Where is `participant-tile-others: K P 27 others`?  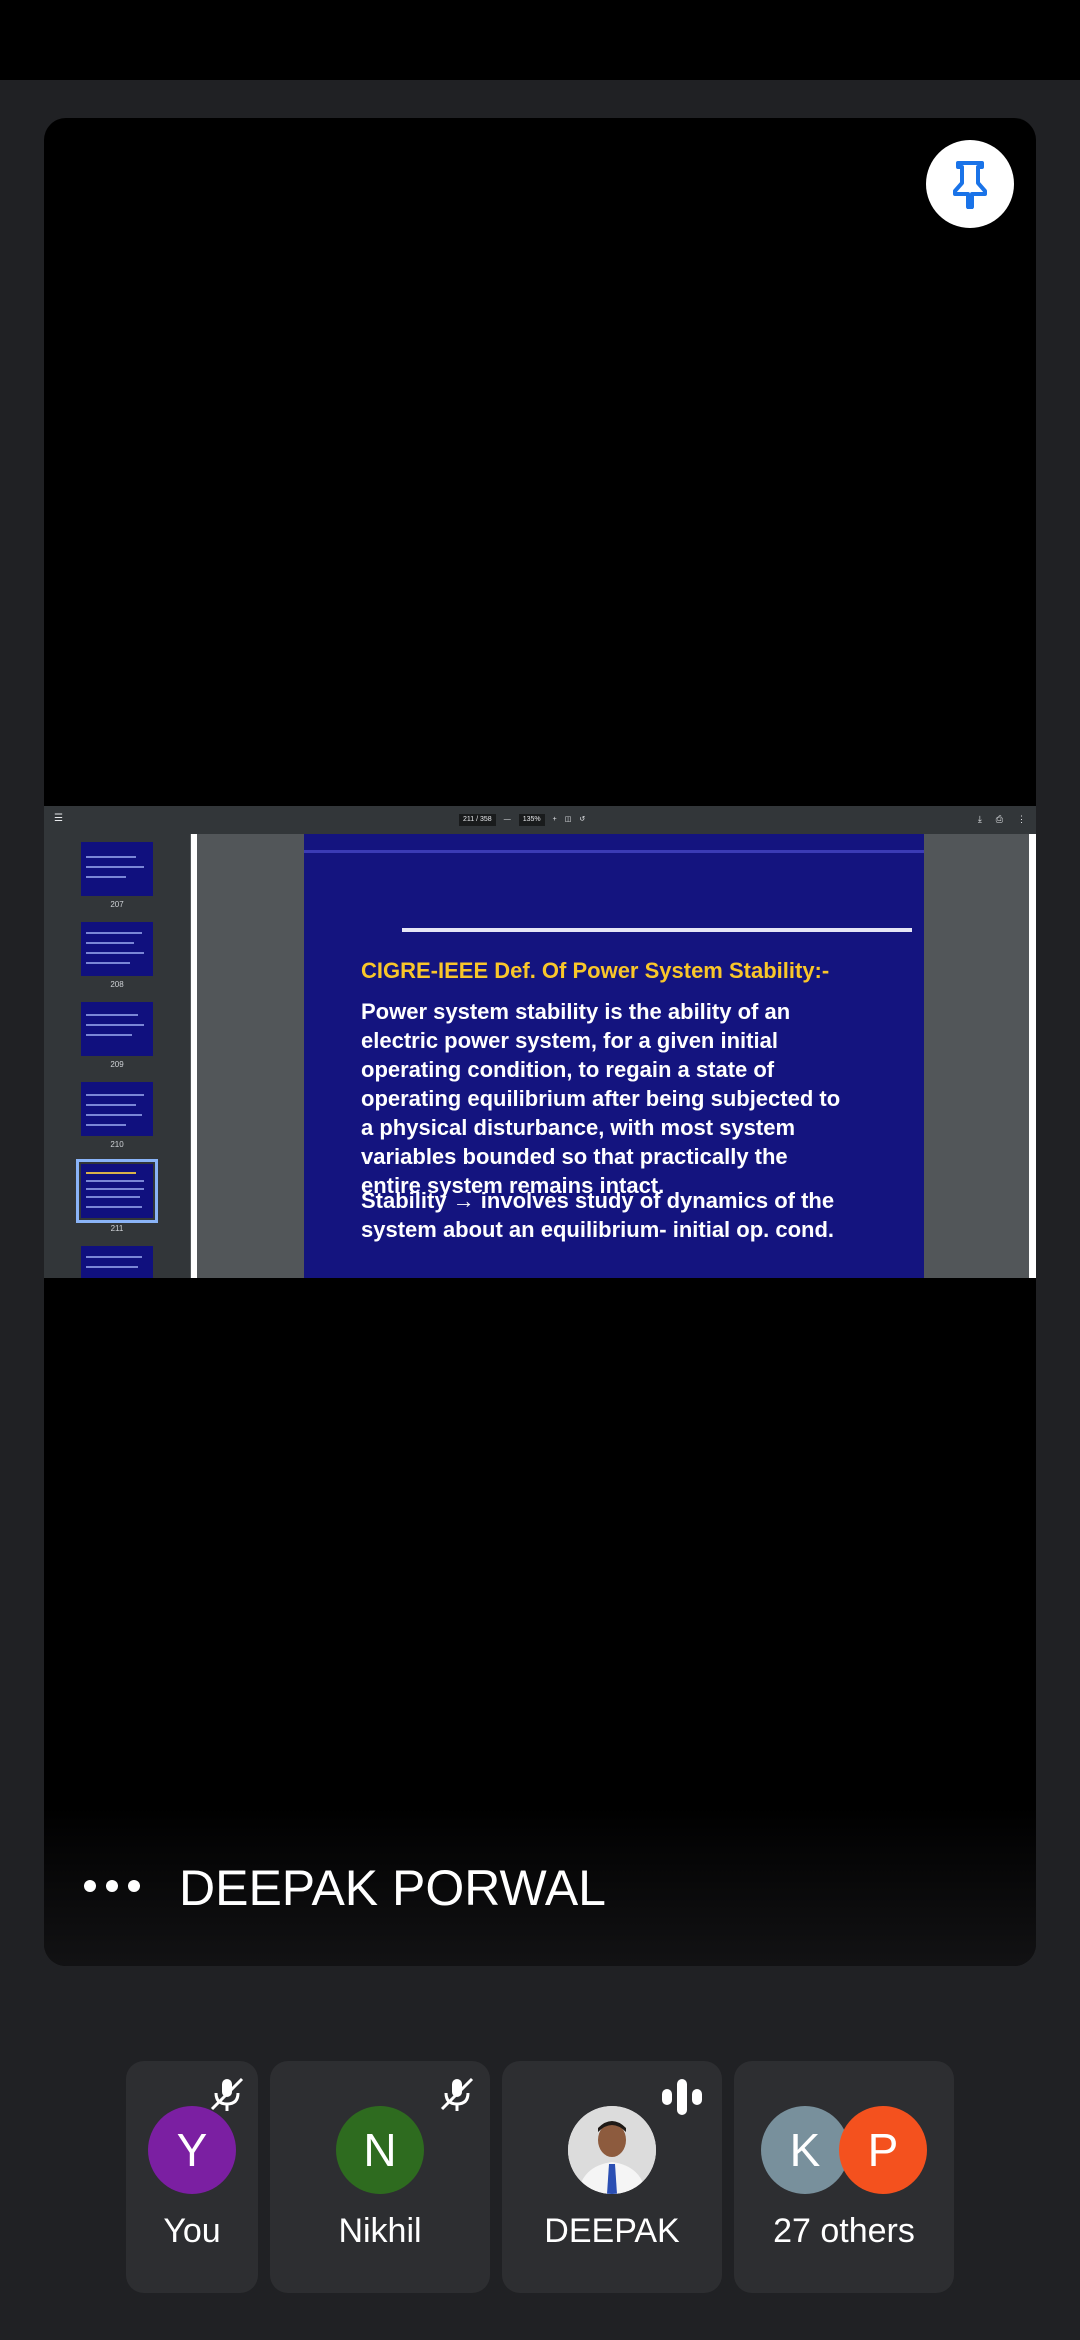 participant-tile-others: K P 27 others is located at coordinates (844, 2177).